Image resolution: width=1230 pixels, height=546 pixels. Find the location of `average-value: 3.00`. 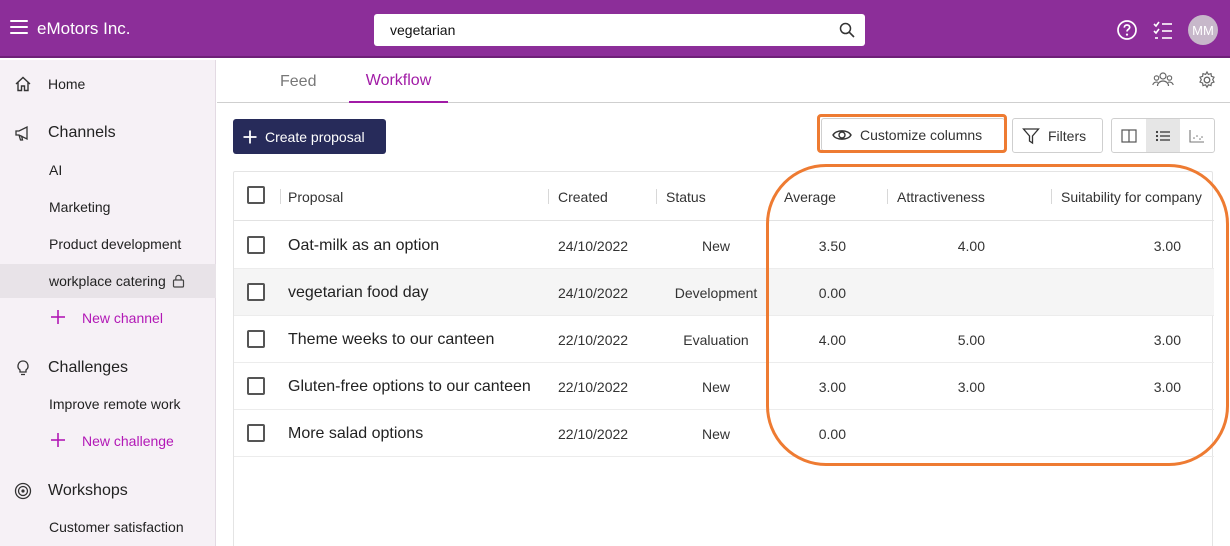

average-value: 3.00 is located at coordinates (832, 386).